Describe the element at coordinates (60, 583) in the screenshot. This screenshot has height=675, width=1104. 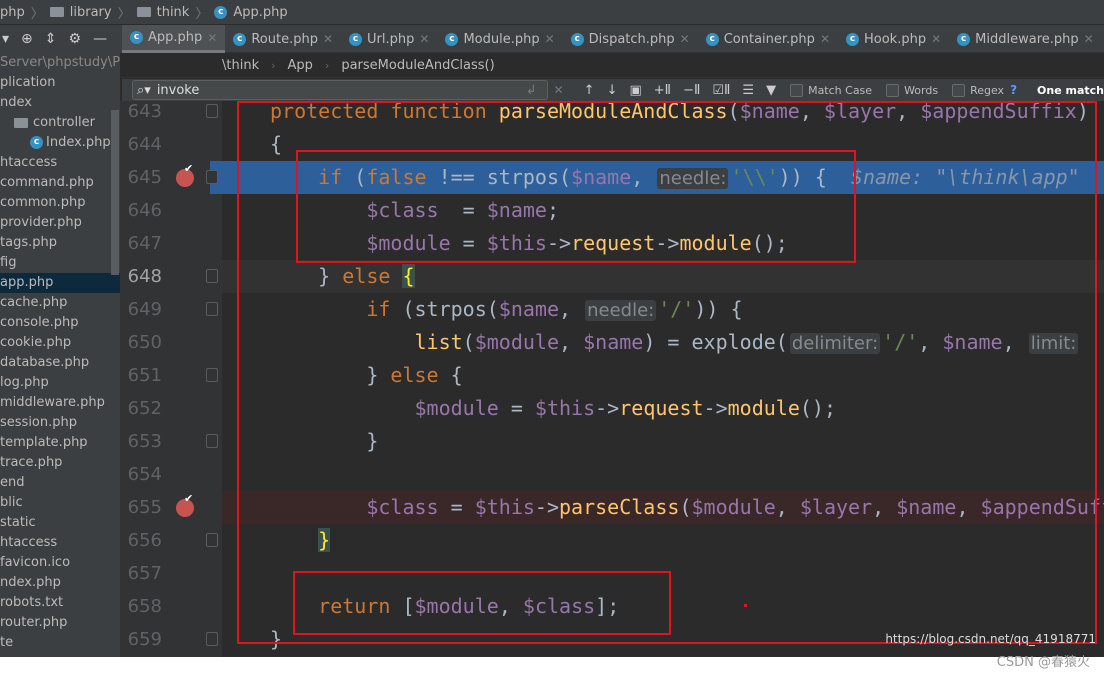
I see `tree-item: ndex.php` at that location.